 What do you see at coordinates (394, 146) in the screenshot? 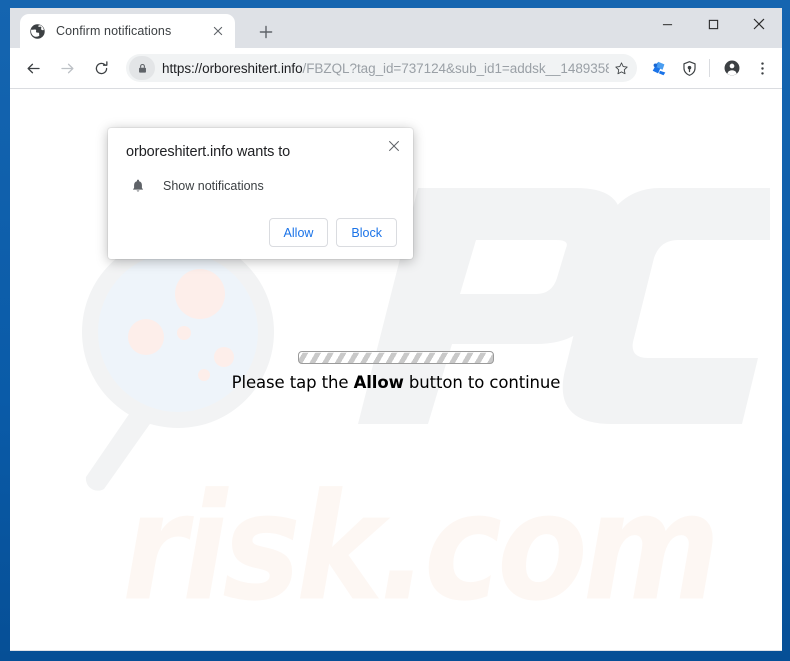
I see `dialog-close-icon` at bounding box center [394, 146].